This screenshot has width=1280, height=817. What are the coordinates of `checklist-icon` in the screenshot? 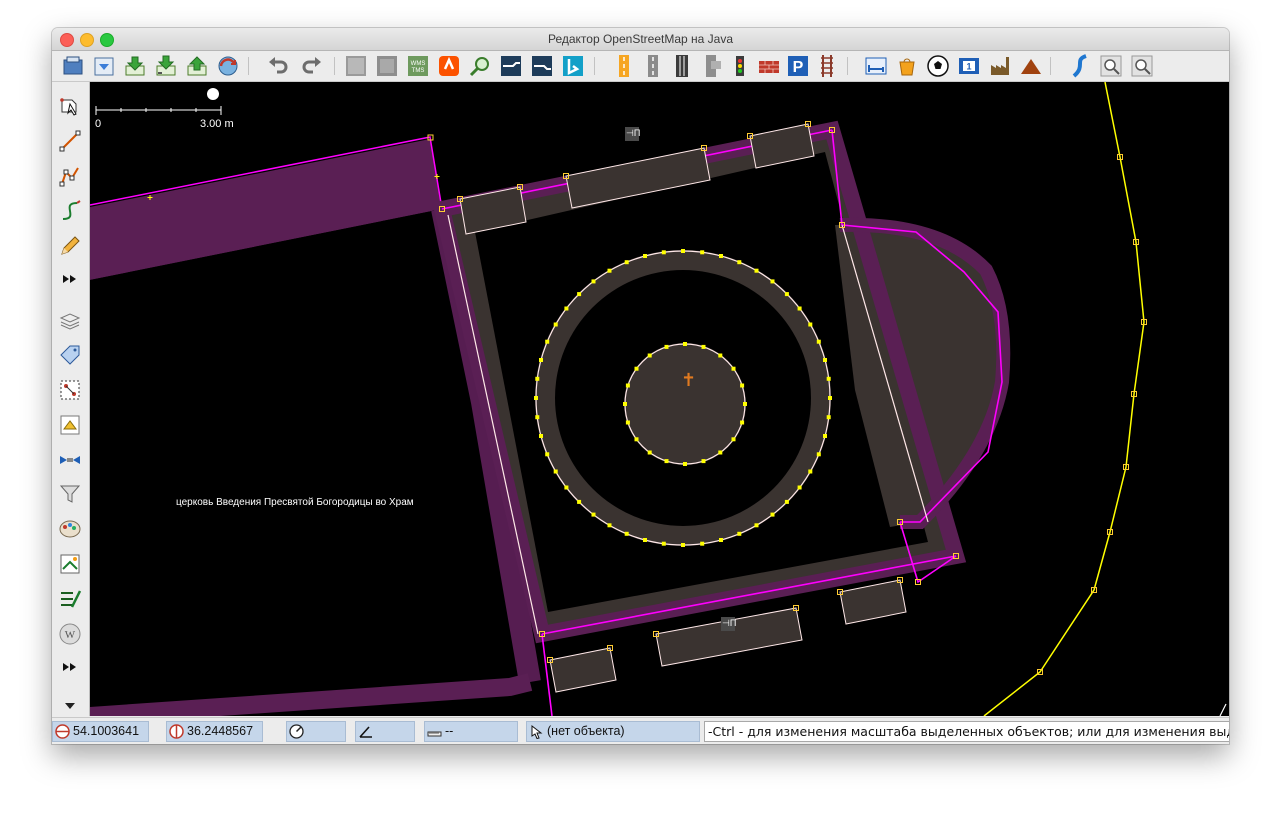 It's located at (70, 599).